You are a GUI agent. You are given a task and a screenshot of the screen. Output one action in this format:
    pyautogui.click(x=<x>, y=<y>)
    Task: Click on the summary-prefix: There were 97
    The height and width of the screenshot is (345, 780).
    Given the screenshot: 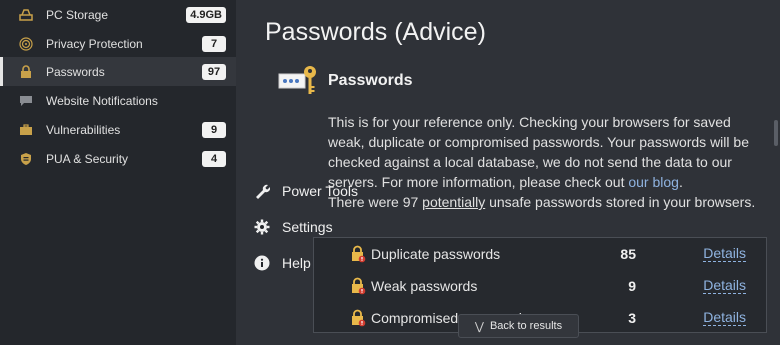 What is the action you would take?
    pyautogui.click(x=375, y=202)
    